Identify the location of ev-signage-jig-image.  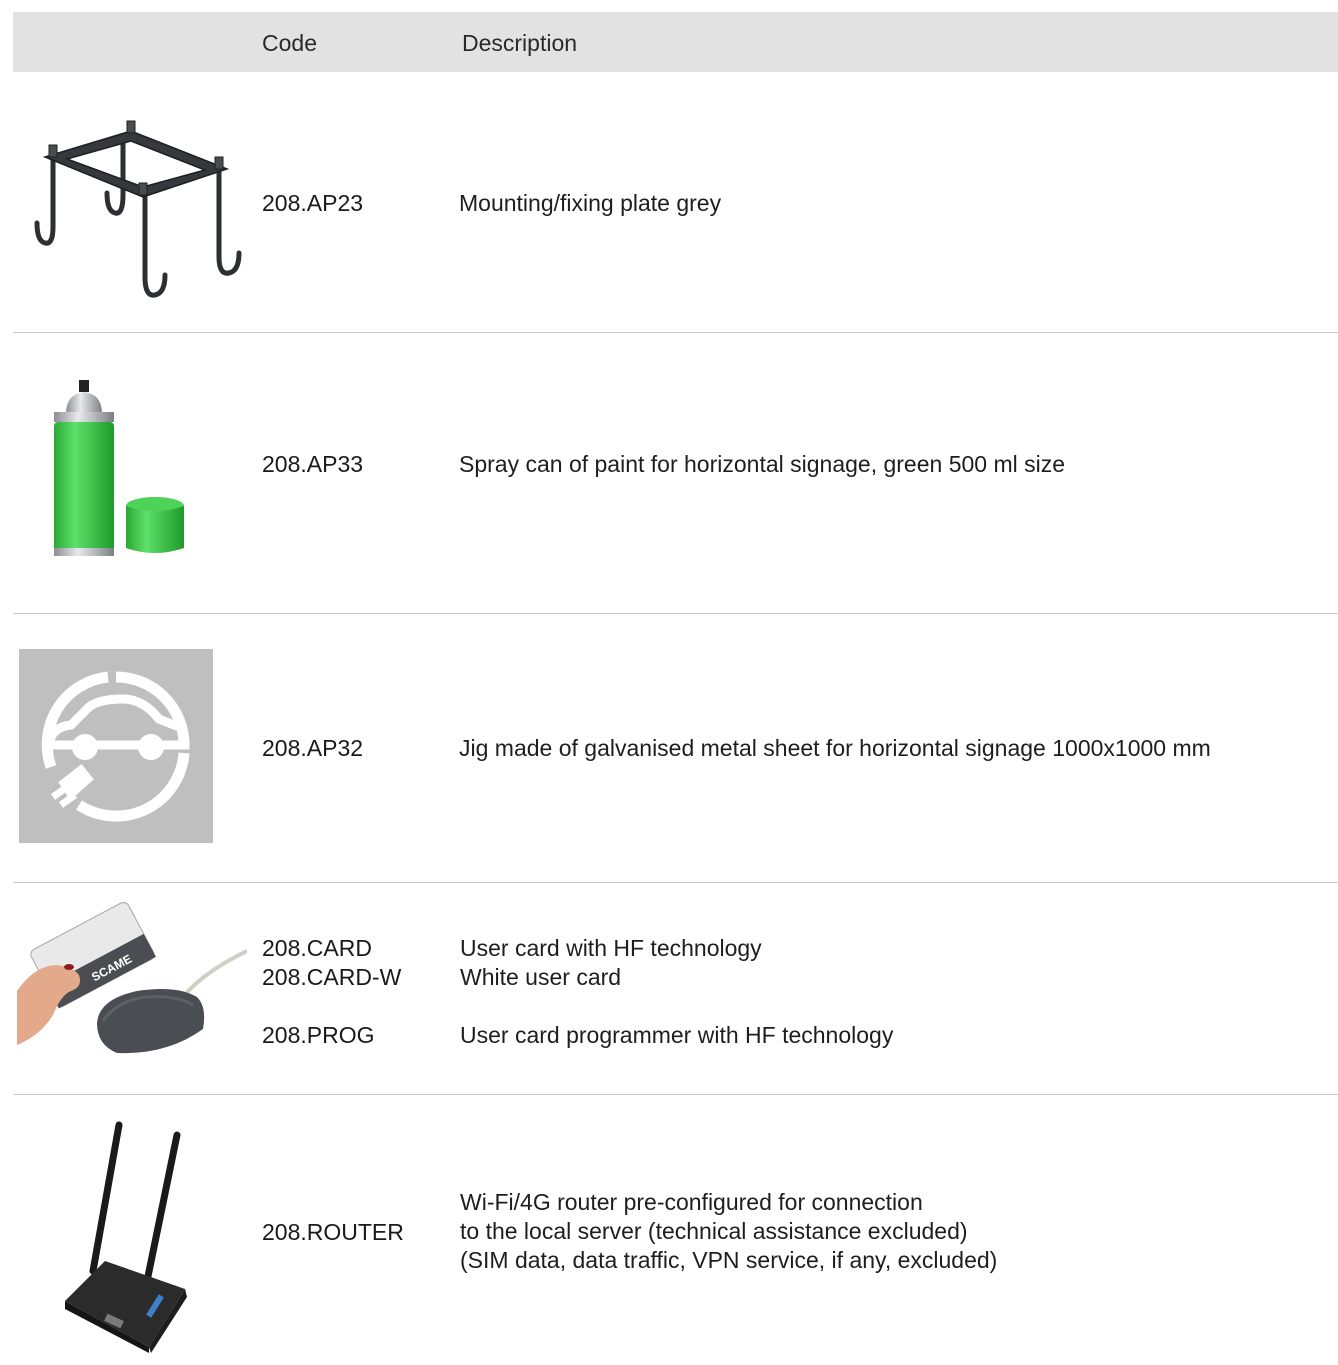
(116, 746).